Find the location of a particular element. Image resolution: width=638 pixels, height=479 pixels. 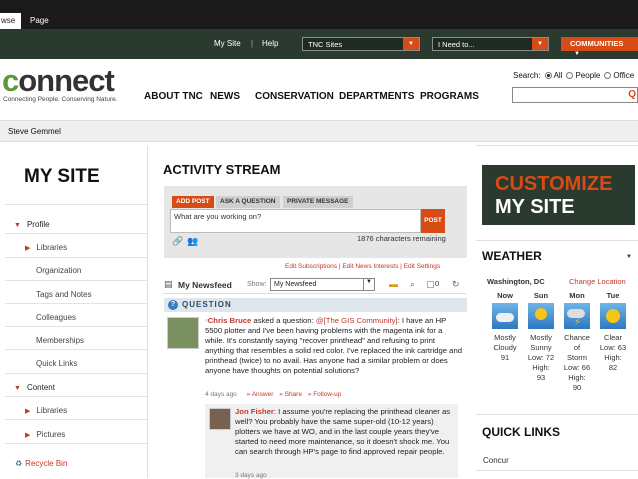

weather-desc-tue: Clear Low: 63 High: 82 is located at coordinates (613, 353).